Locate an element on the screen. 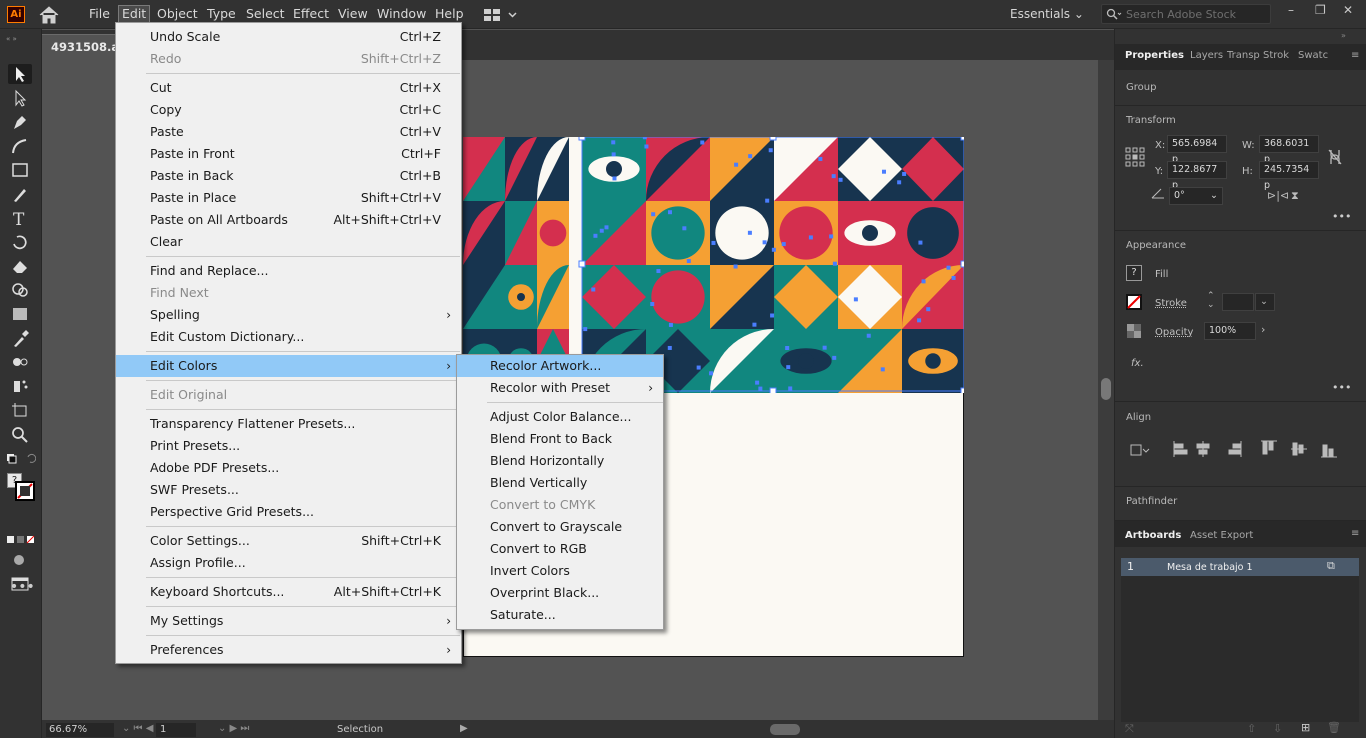 The height and width of the screenshot is (738, 1366). tab-swatches: Swatc is located at coordinates (1313, 55).